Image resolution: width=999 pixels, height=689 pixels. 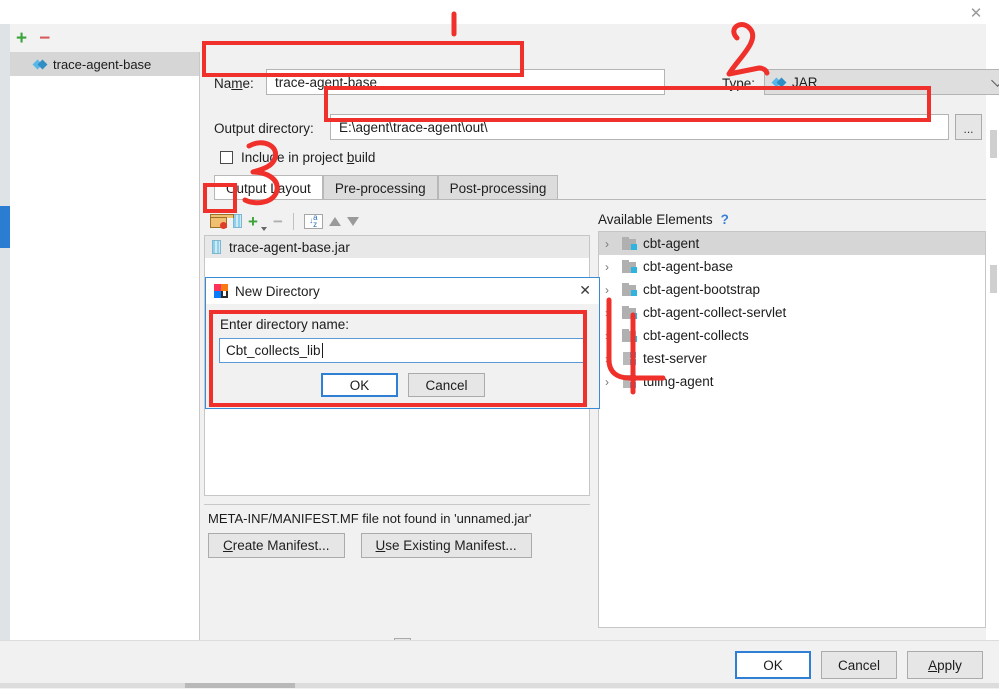 I want to click on text-caret, so click(x=322, y=350).